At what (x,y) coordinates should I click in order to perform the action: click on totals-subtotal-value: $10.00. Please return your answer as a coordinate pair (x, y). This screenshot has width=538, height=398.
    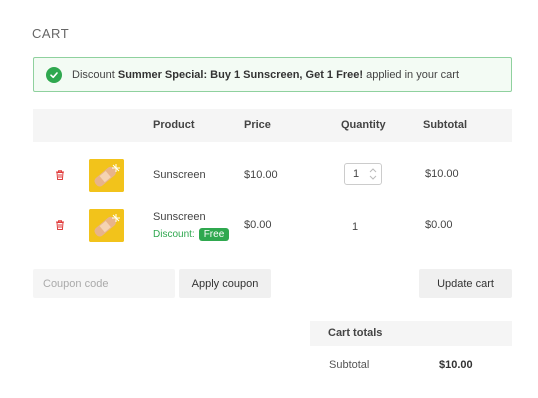
    Looking at the image, I should click on (456, 365).